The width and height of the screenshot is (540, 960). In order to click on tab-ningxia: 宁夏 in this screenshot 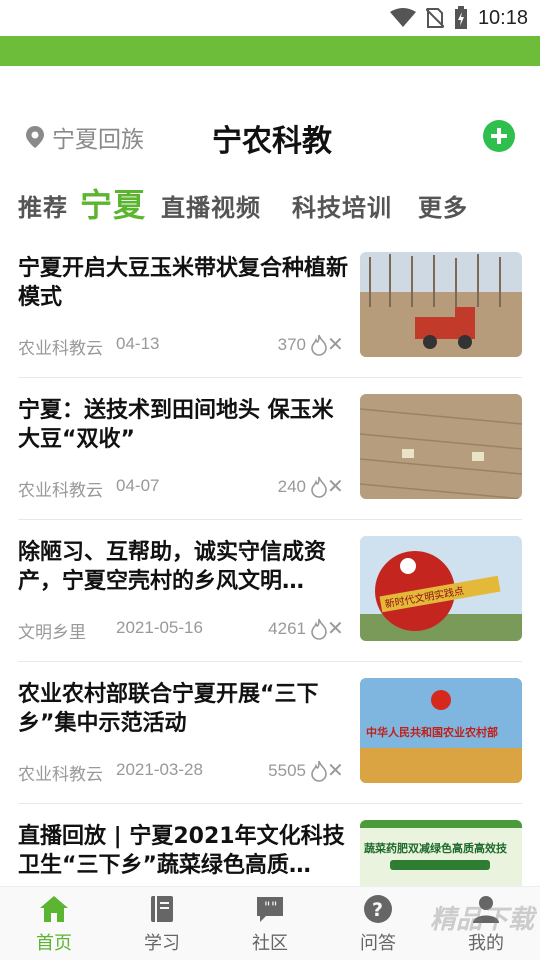, I will do `click(113, 203)`.